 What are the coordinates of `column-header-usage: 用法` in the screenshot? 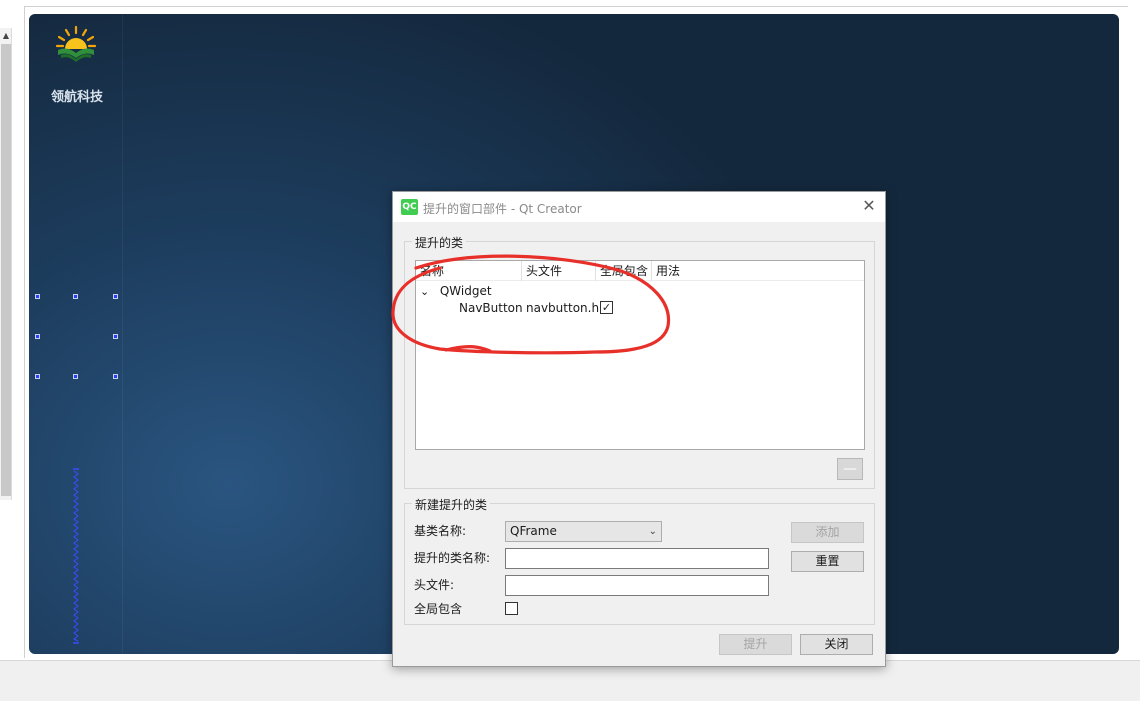 It's located at (758, 271).